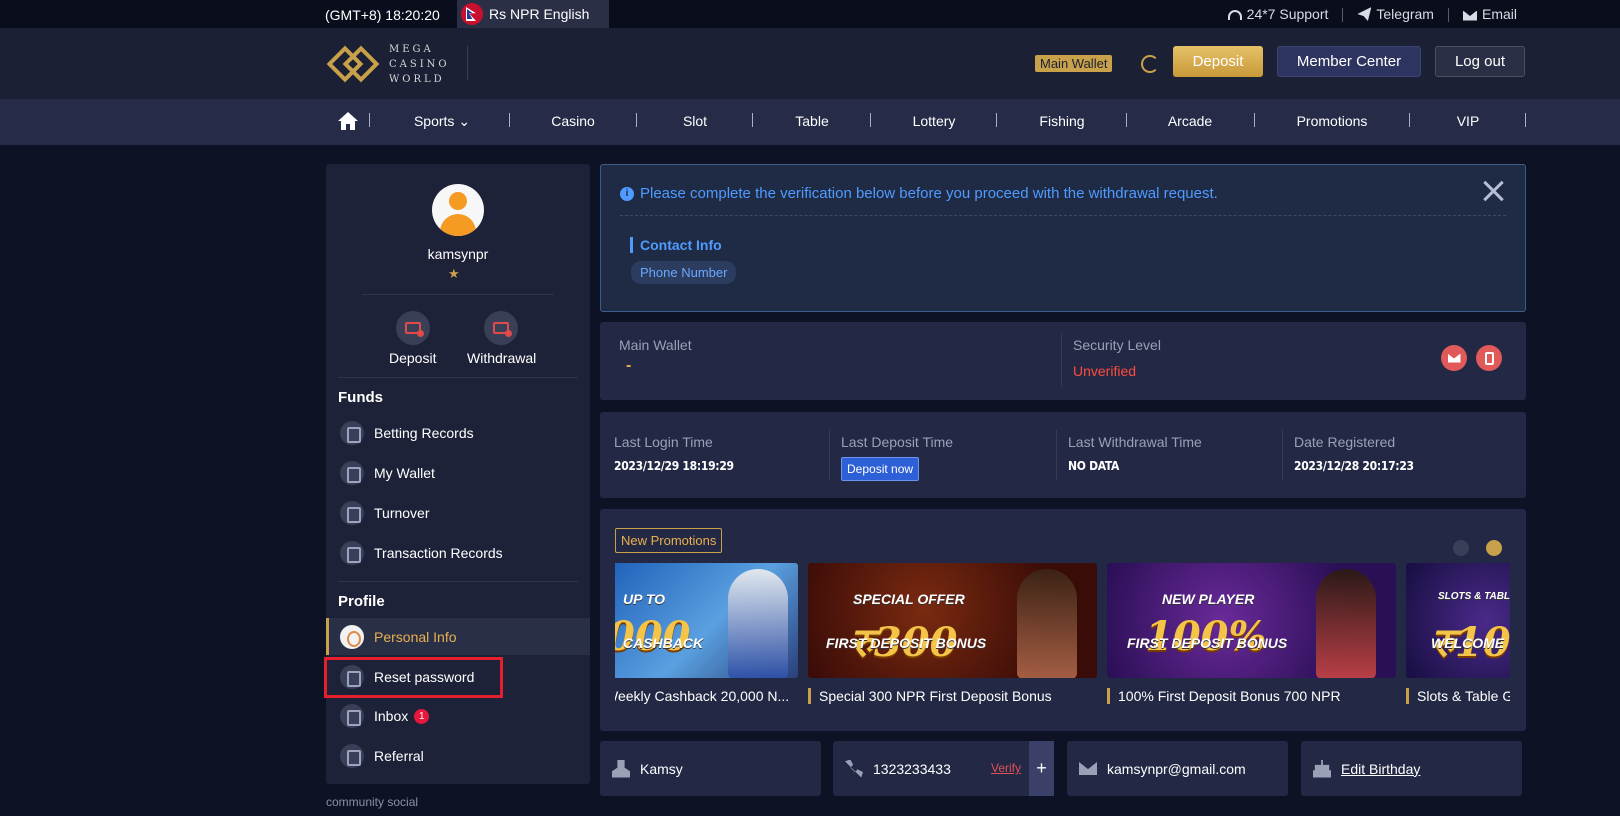  I want to click on sidebar-item-label: Transaction Records, so click(438, 553).